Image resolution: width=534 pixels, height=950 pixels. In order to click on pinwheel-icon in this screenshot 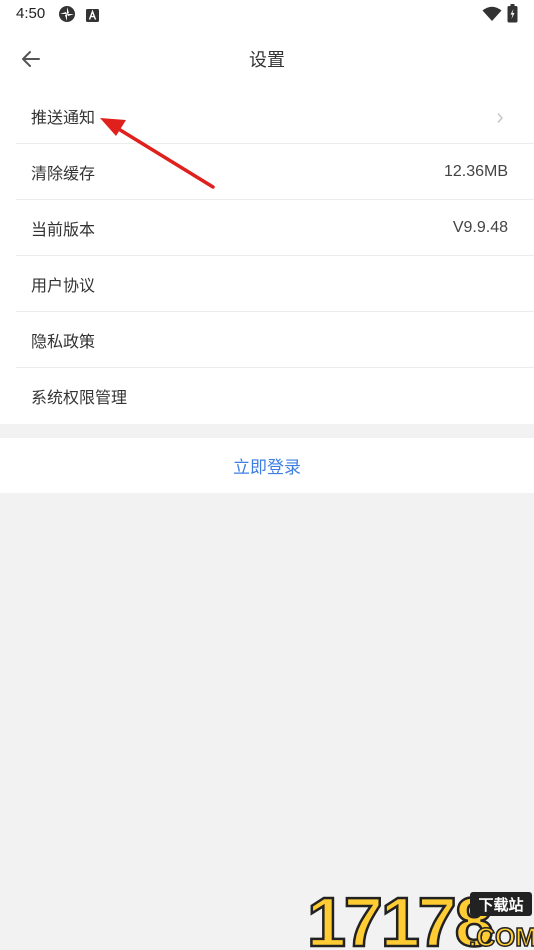, I will do `click(67, 16)`.